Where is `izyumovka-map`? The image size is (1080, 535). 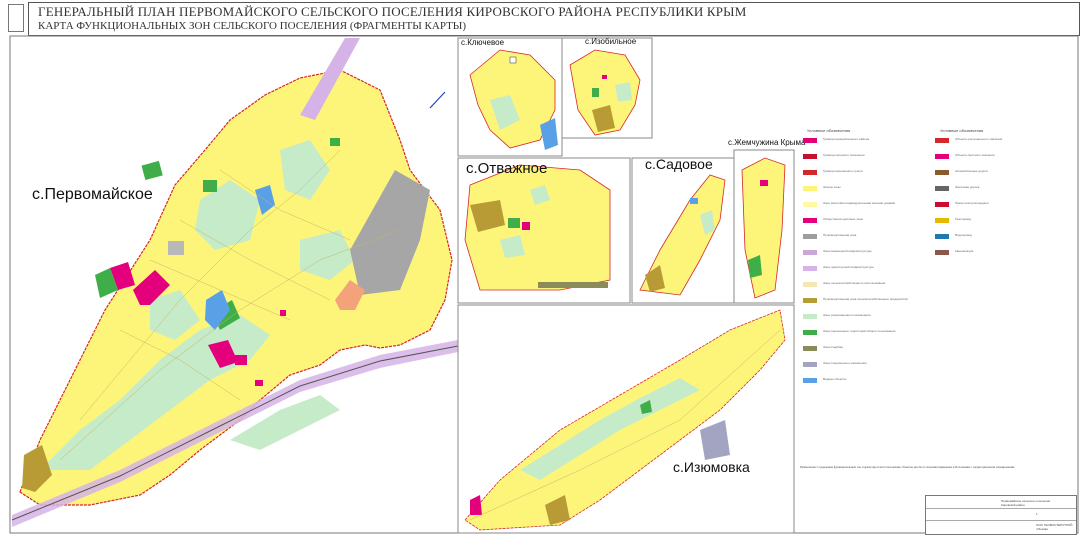 izyumovka-map is located at coordinates (626, 419).